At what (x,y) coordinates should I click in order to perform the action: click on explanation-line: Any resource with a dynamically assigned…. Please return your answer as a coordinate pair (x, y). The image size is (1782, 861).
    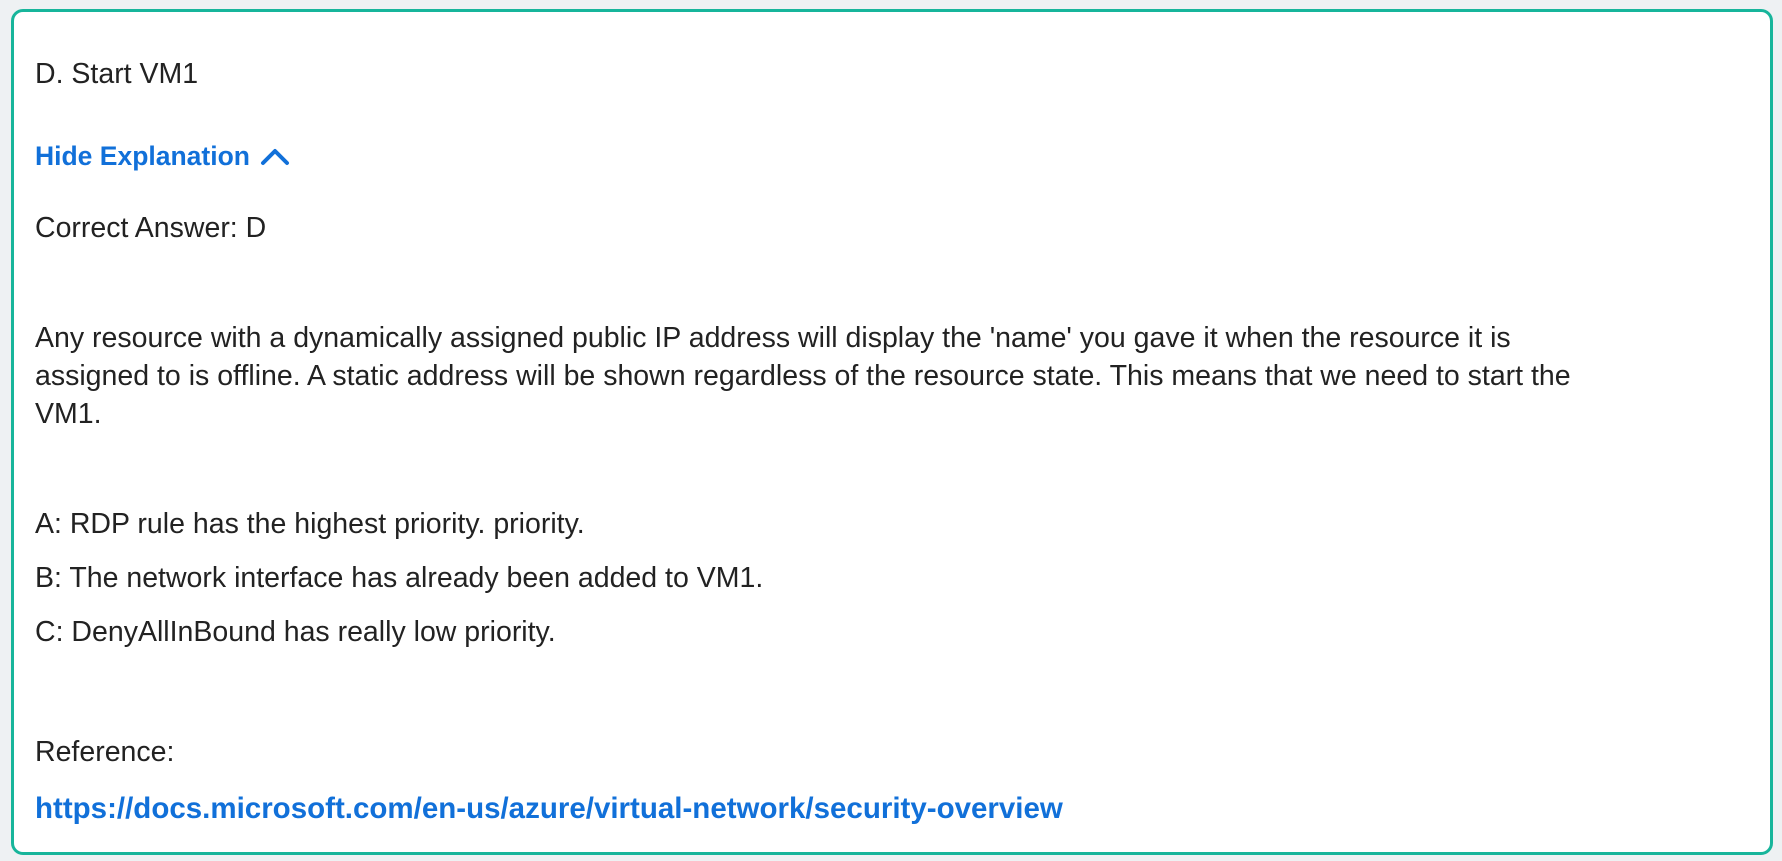
    Looking at the image, I should click on (773, 338).